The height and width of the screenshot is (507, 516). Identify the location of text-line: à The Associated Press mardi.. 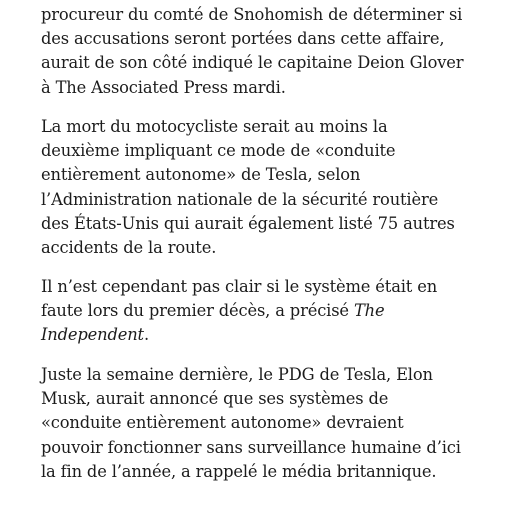
(163, 87).